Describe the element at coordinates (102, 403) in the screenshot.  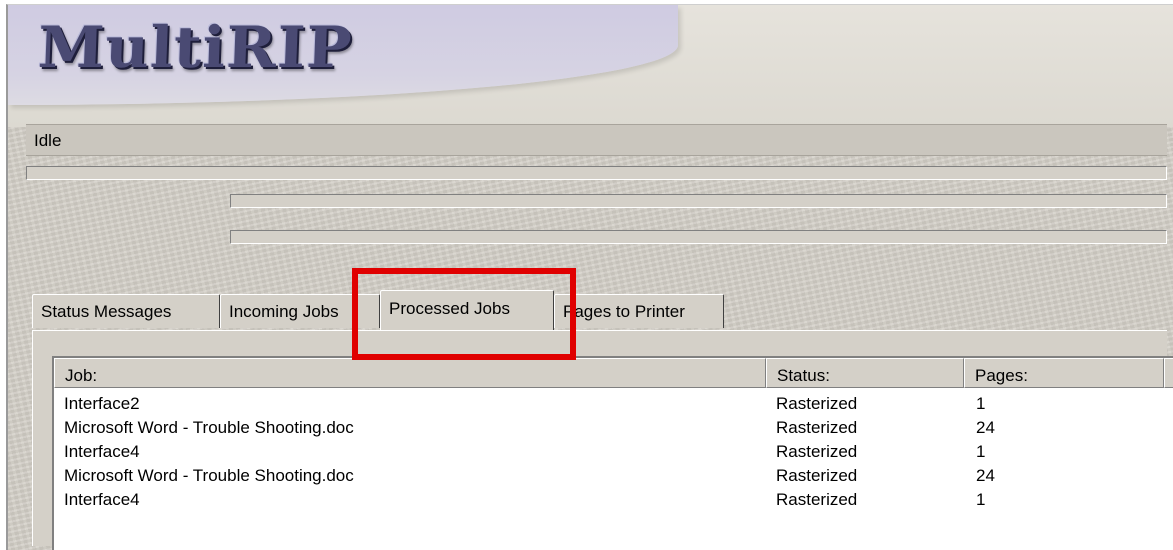
I see `cell-job: Interface2` at that location.